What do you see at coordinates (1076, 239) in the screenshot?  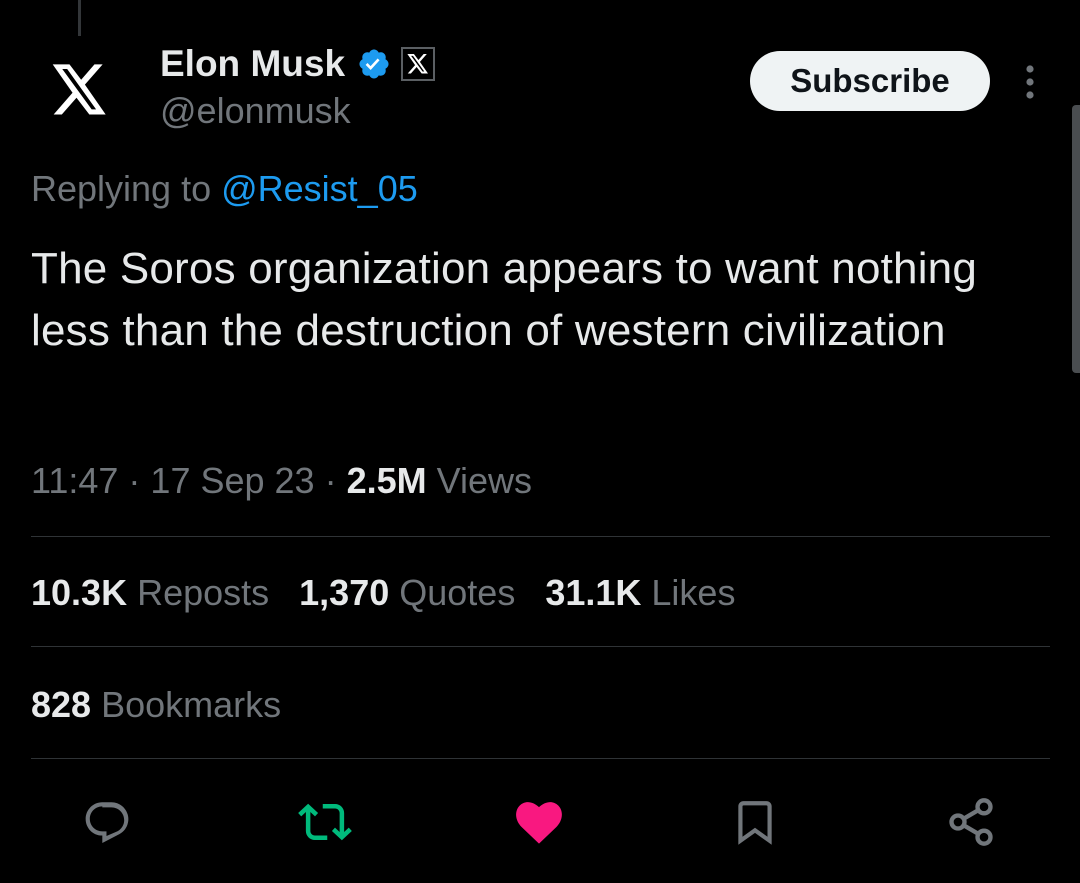 I see `scrollbar` at bounding box center [1076, 239].